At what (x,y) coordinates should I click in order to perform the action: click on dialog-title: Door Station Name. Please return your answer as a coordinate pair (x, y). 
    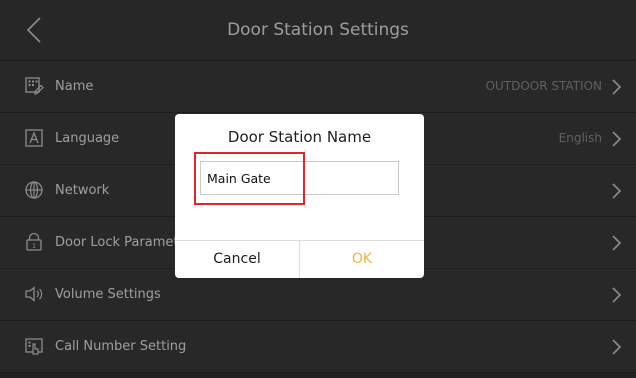
    Looking at the image, I should click on (299, 137).